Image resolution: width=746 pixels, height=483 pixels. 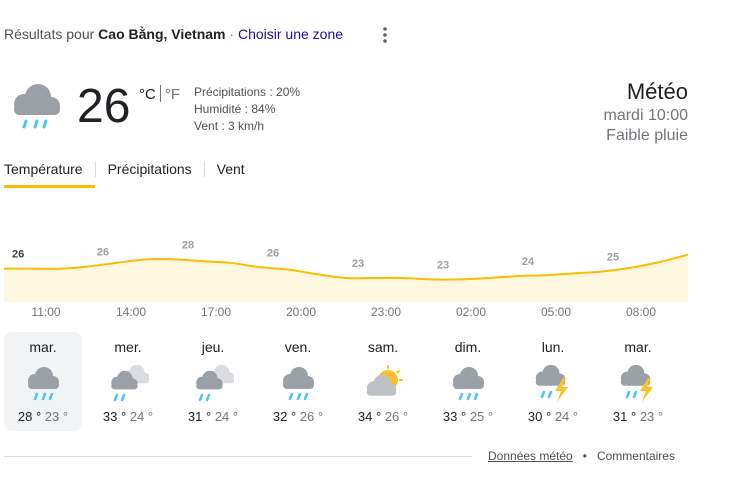 I want to click on temperature-chart: 26 26 28 26 23 23 24 25, so click(x=346, y=270).